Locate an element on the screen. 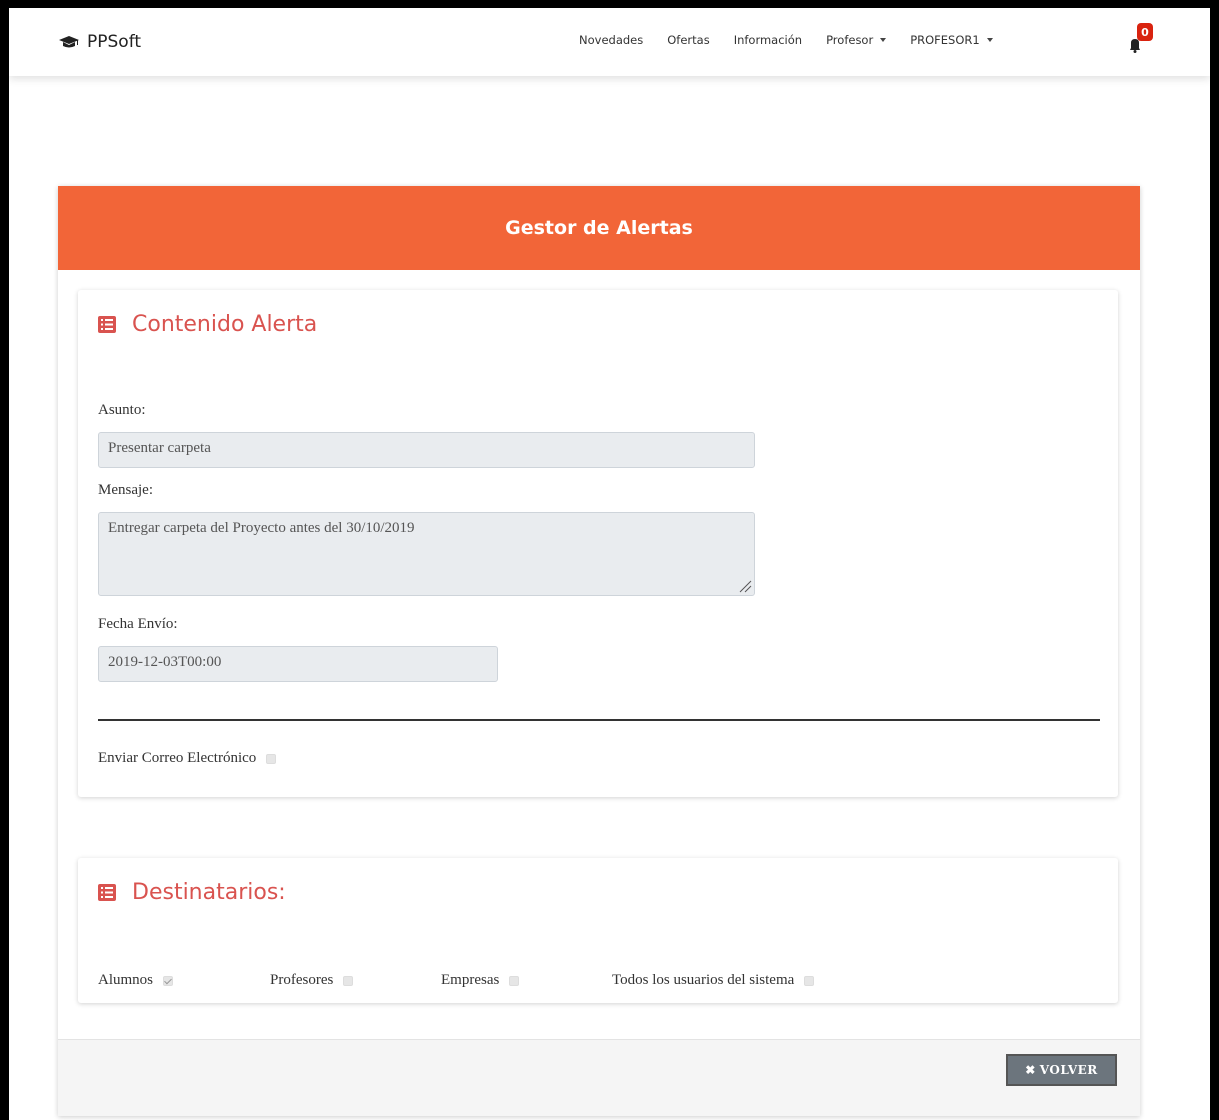 This screenshot has height=1120, width=1219. card-header: Gestor de Alertas is located at coordinates (599, 228).